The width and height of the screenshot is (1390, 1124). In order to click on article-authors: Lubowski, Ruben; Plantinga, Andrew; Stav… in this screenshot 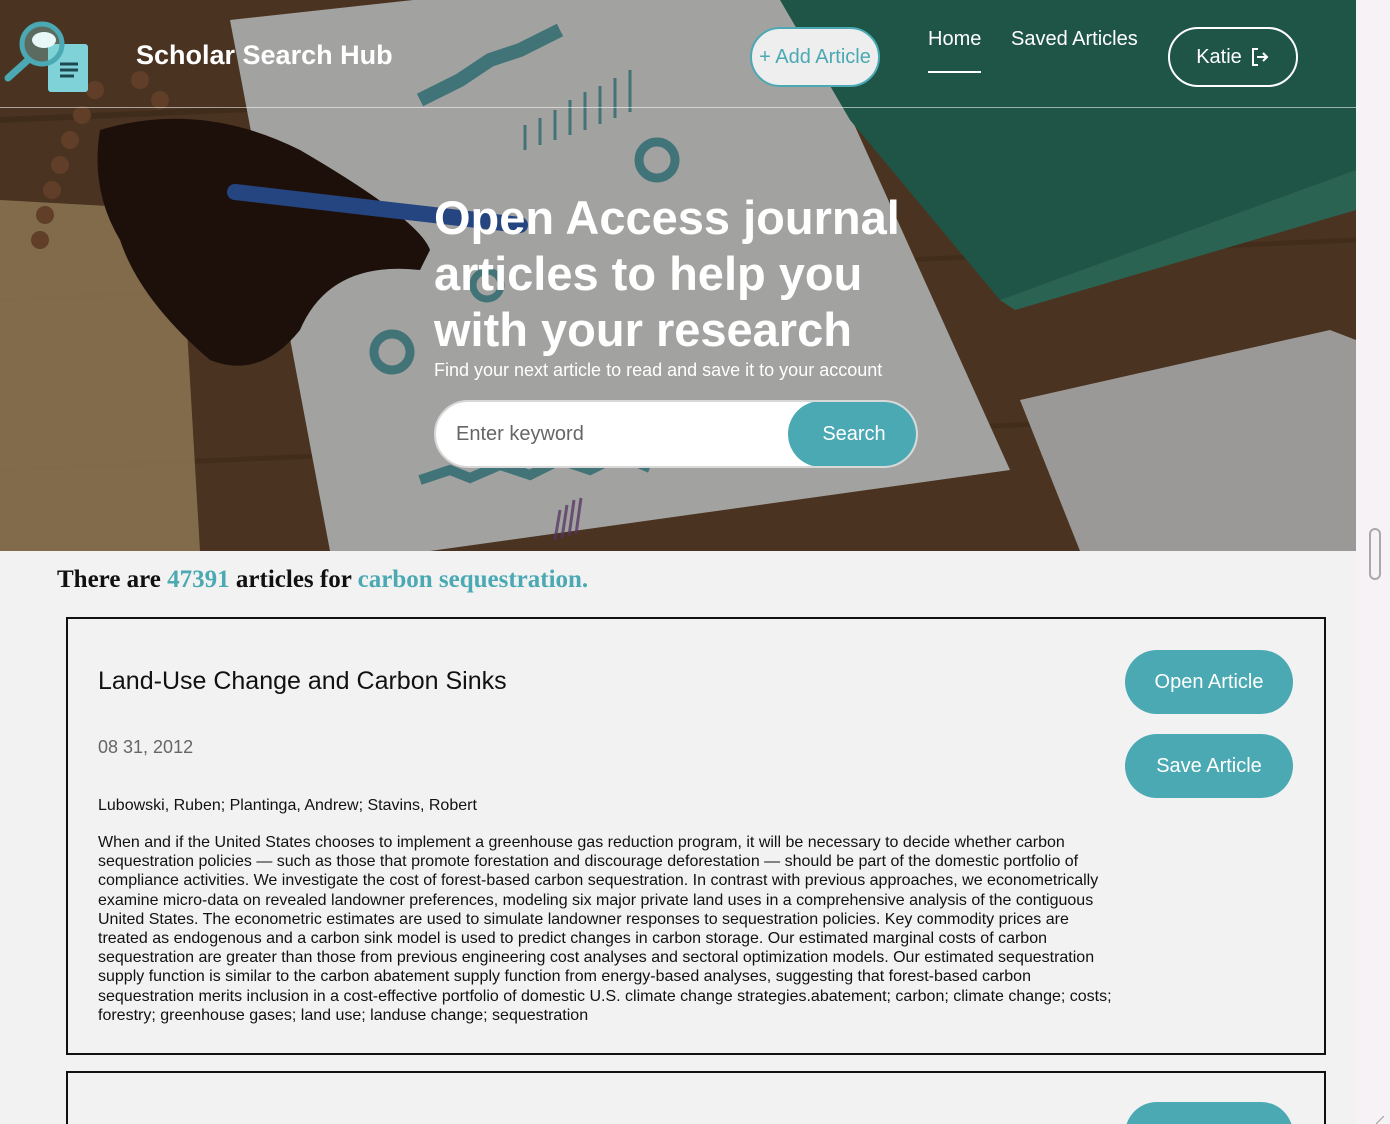, I will do `click(287, 805)`.